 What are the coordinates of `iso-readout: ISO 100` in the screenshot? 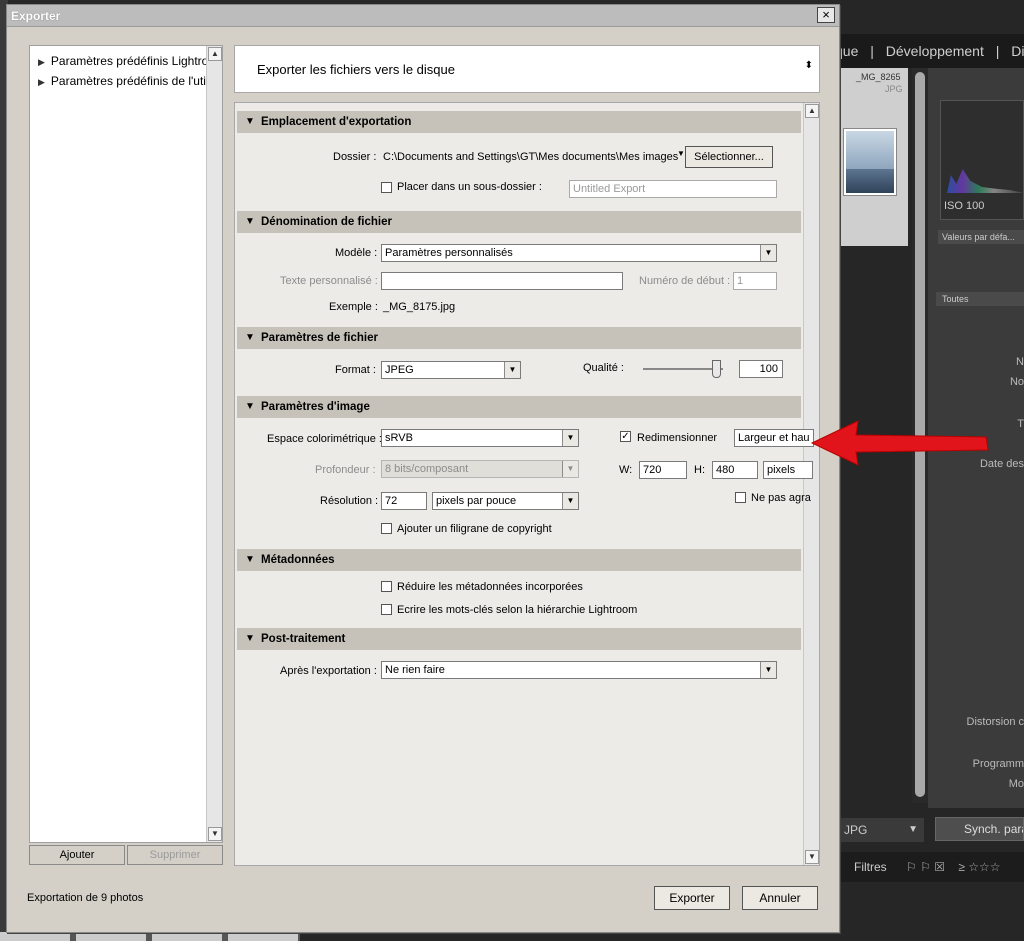 It's located at (964, 206).